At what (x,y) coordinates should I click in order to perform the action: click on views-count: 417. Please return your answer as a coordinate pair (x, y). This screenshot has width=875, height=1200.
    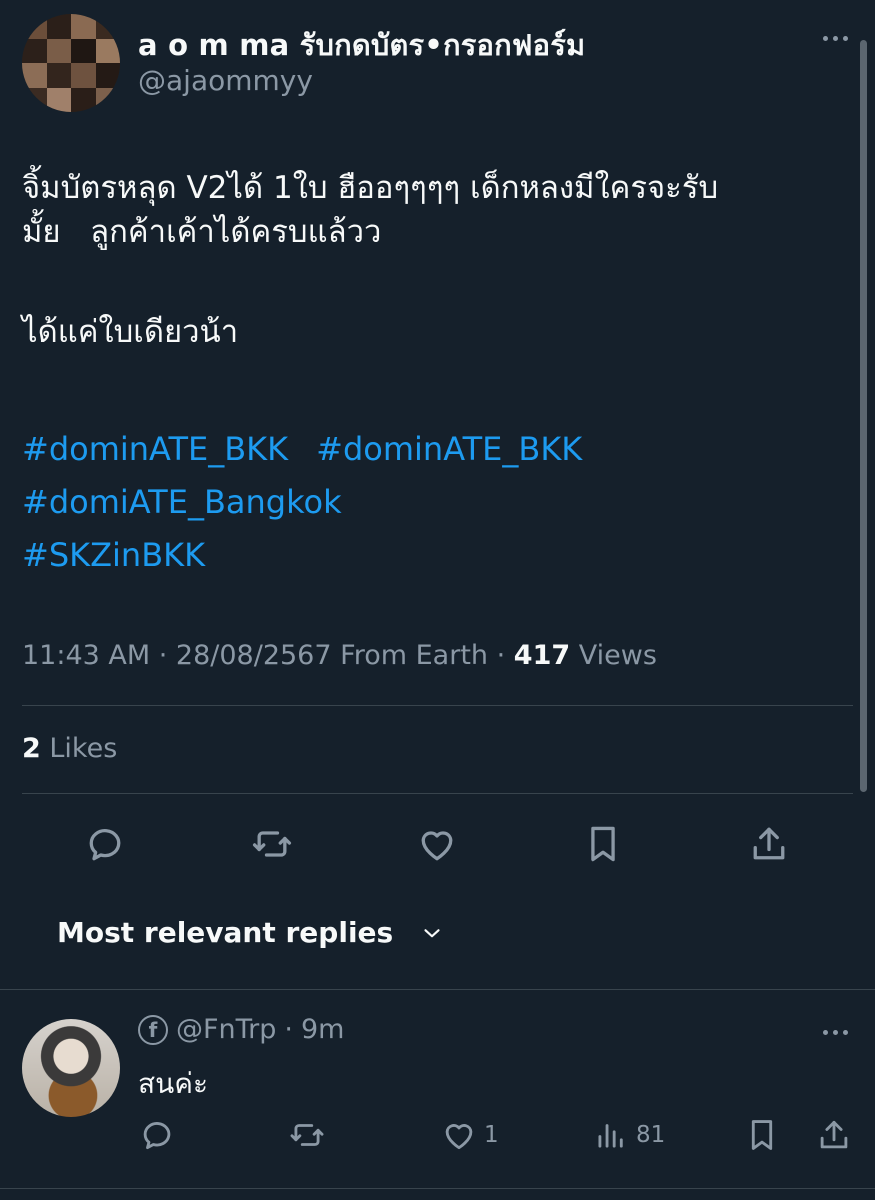
    Looking at the image, I should click on (542, 655).